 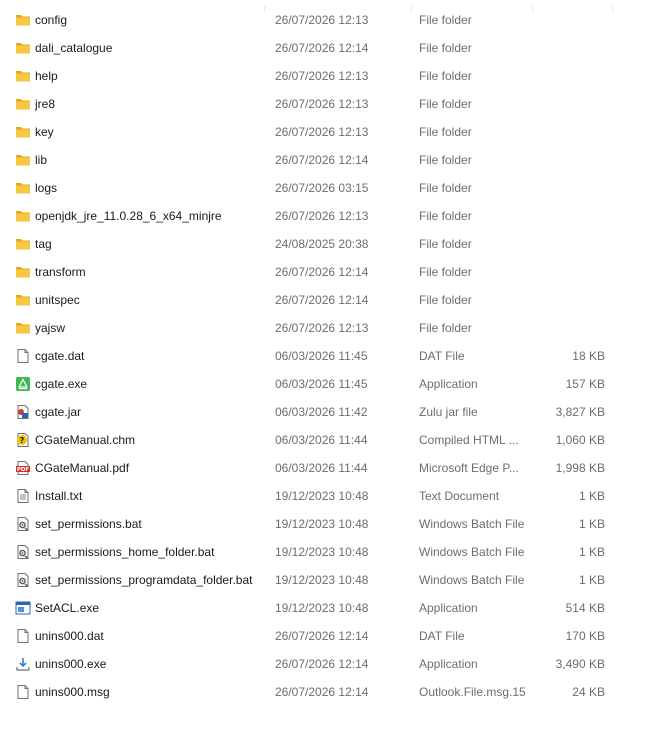 What do you see at coordinates (448, 412) in the screenshot?
I see `file-type: Zulu jar file` at bounding box center [448, 412].